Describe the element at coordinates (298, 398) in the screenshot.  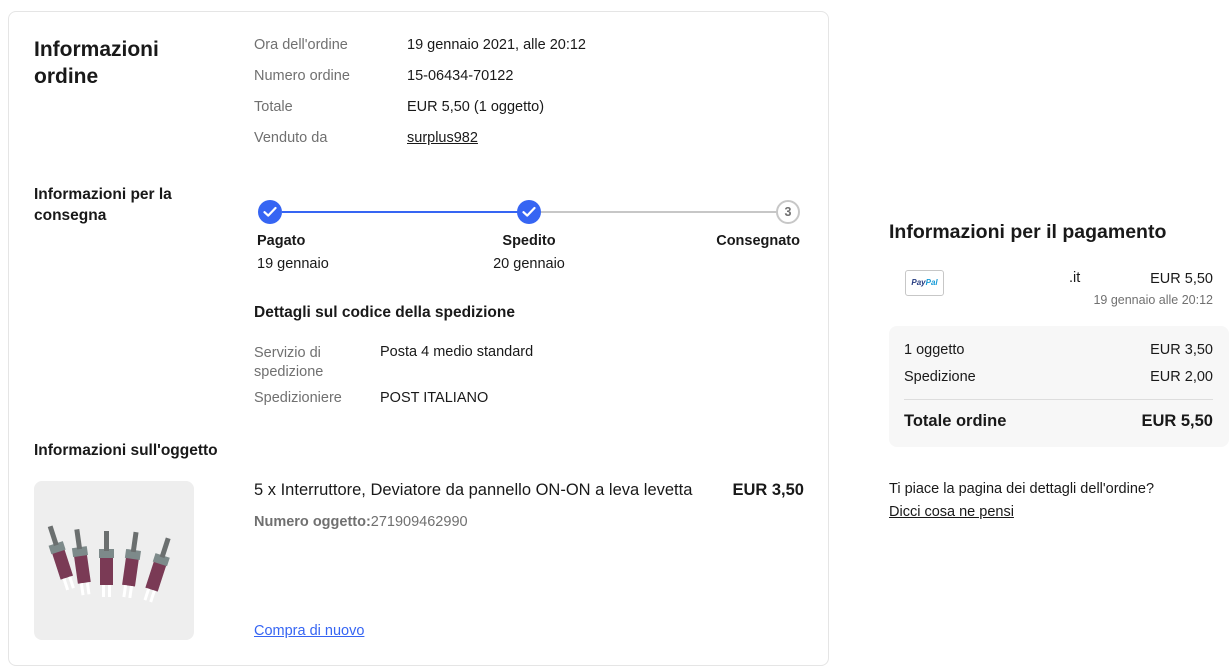
I see `carrier-label: Spedizioniere` at that location.